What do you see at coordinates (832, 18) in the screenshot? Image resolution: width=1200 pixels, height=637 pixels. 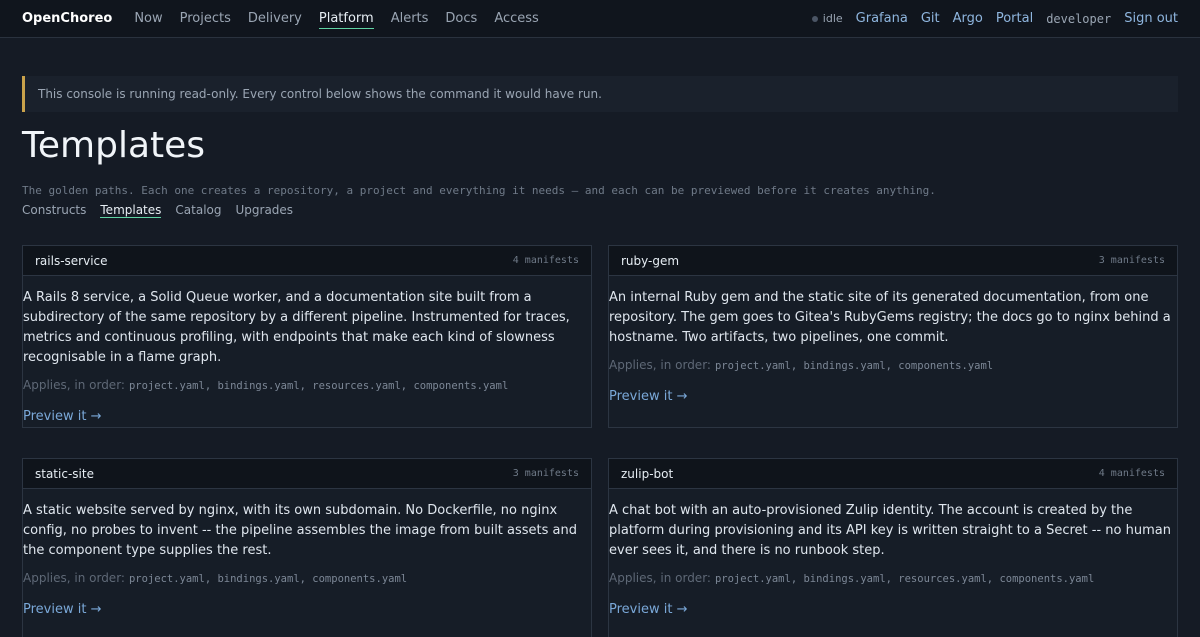 I see `status-text: idle` at bounding box center [832, 18].